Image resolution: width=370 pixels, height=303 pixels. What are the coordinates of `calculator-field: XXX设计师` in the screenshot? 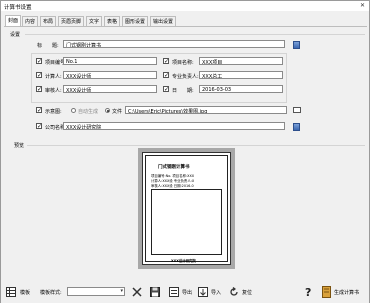 It's located at (110, 75).